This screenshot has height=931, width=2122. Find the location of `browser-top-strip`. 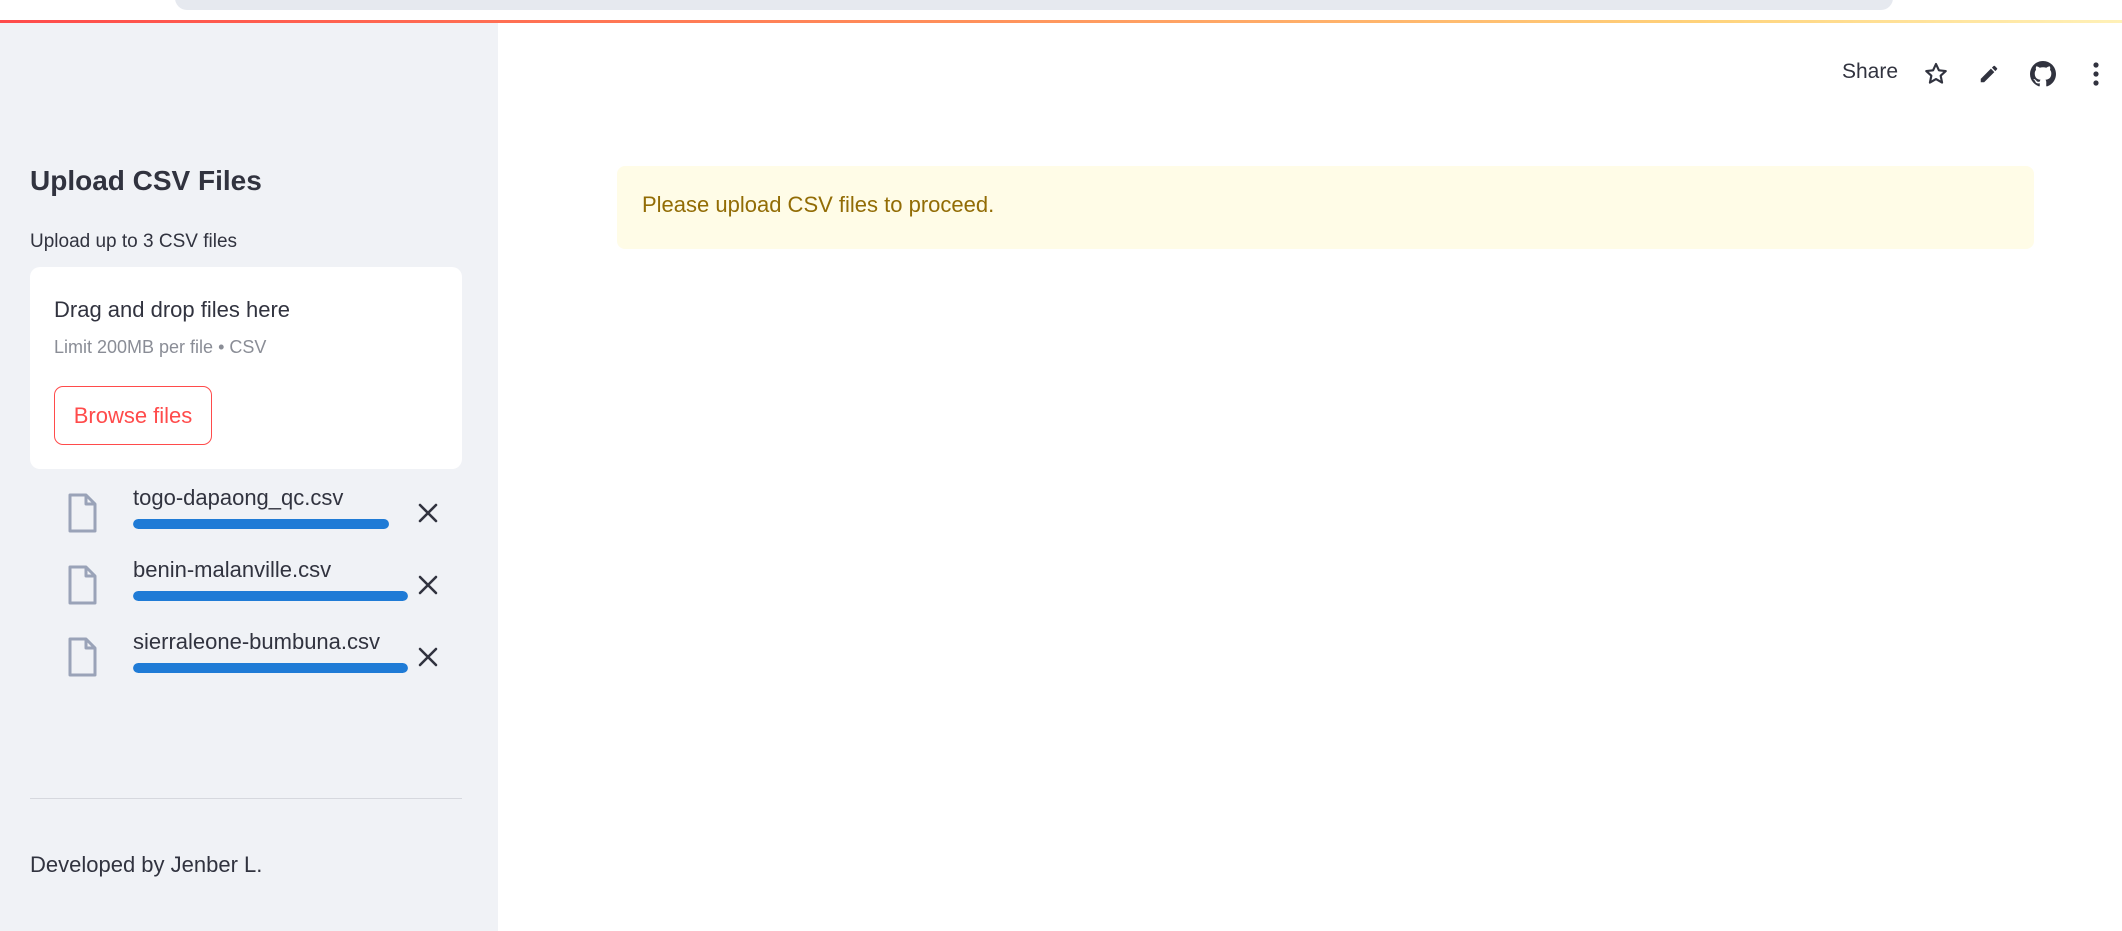

browser-top-strip is located at coordinates (1061, 12).